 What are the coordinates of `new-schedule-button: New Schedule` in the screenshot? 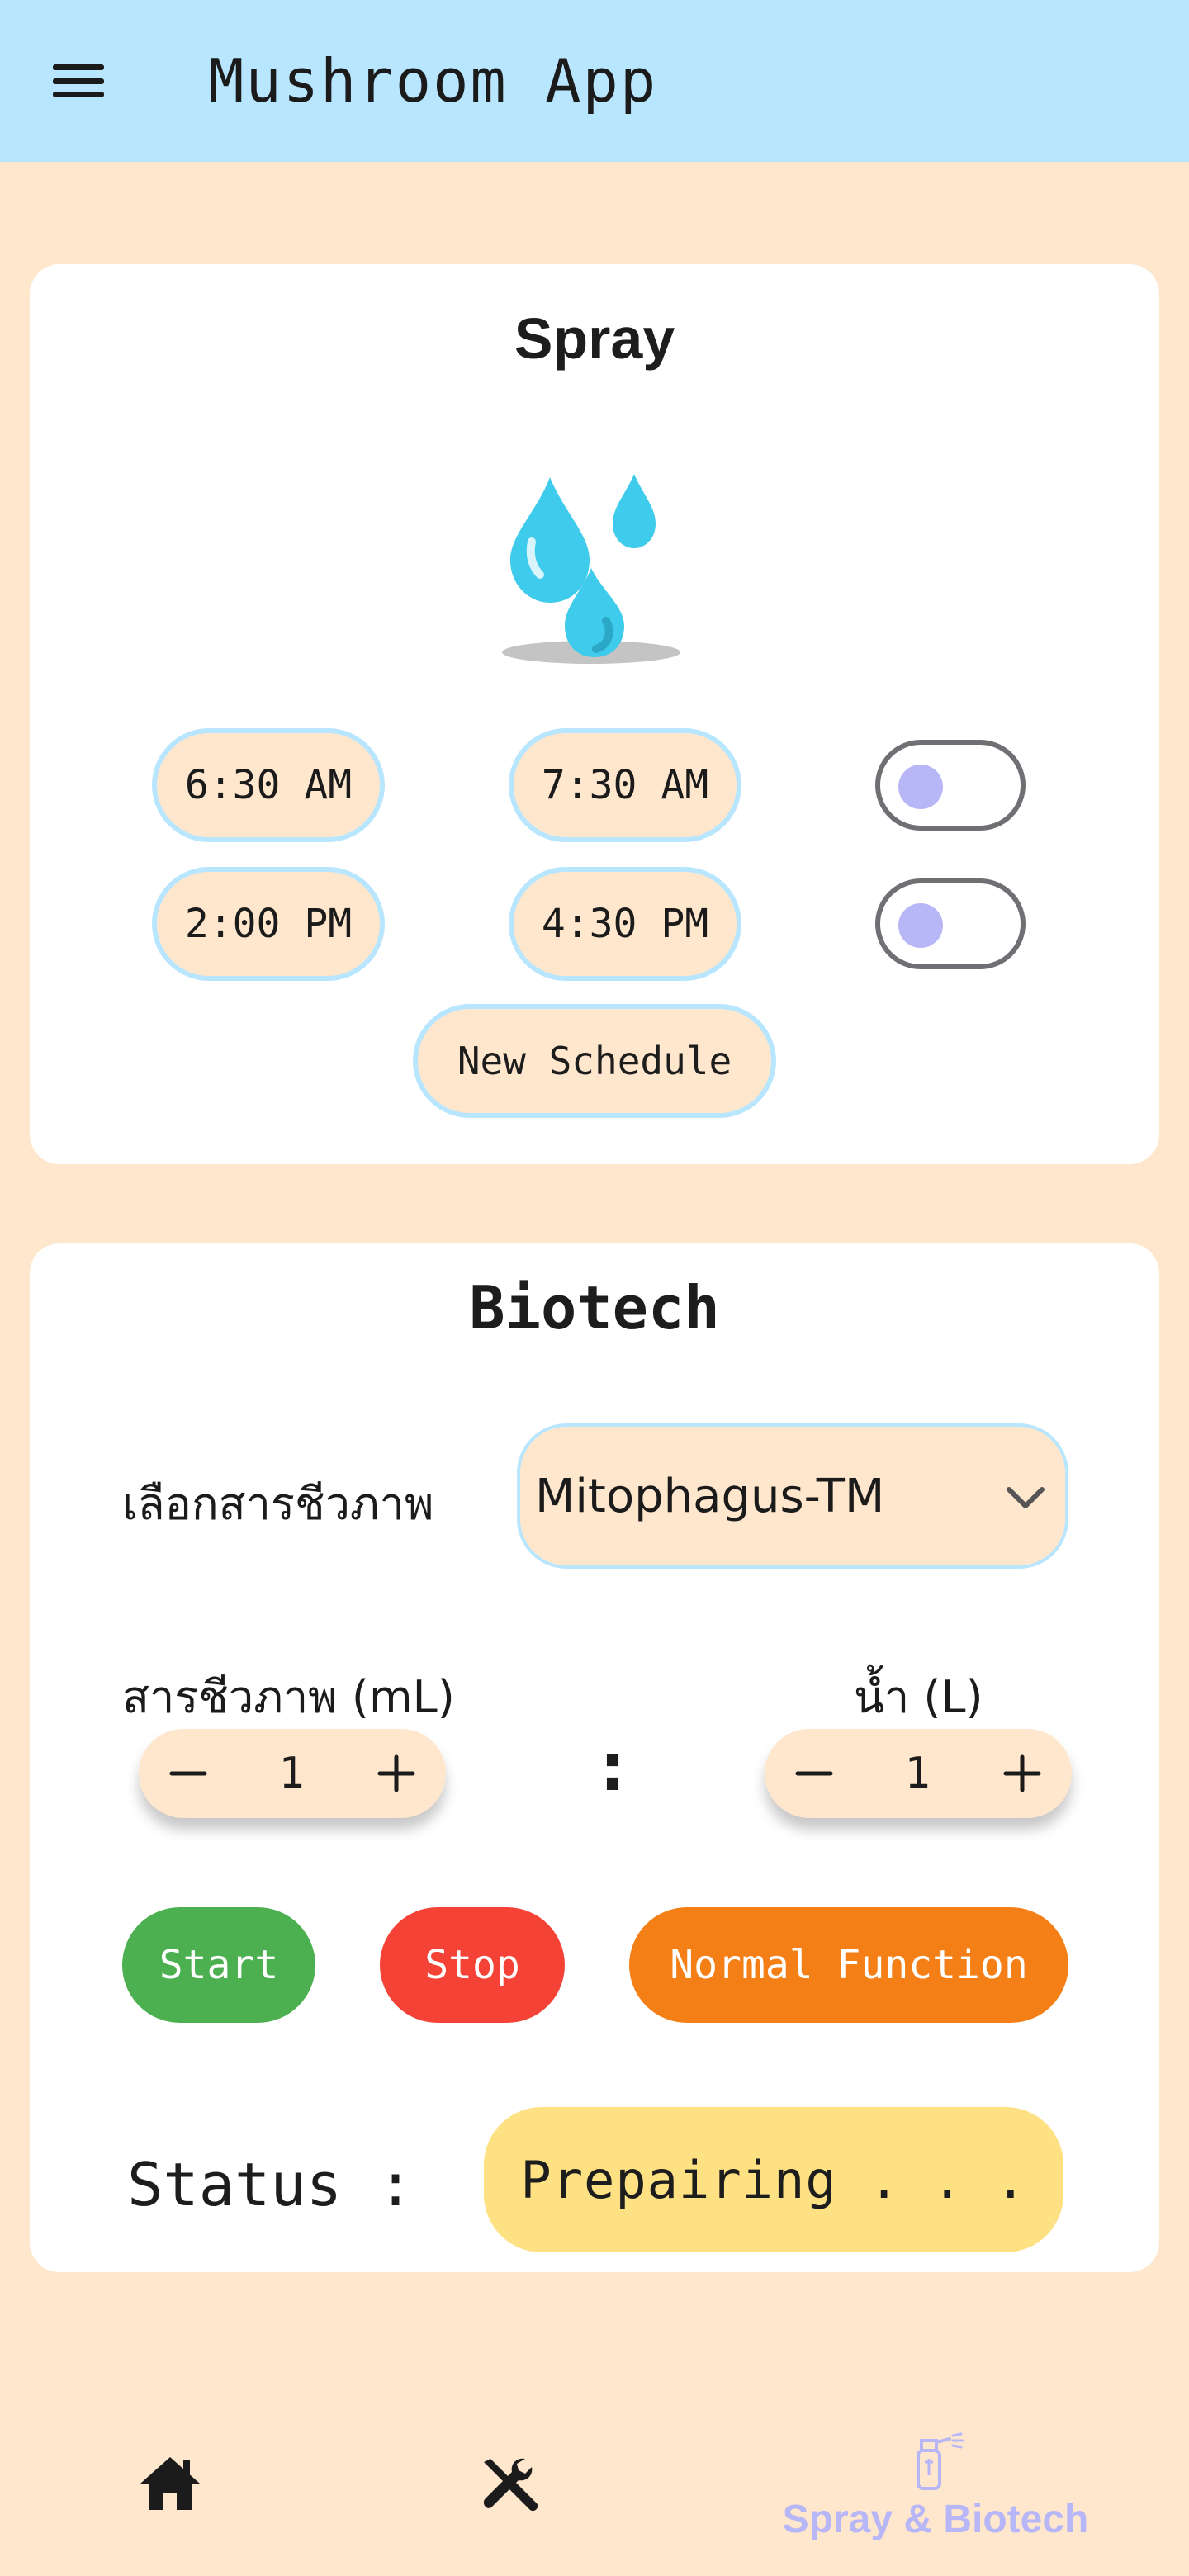 It's located at (594, 1061).